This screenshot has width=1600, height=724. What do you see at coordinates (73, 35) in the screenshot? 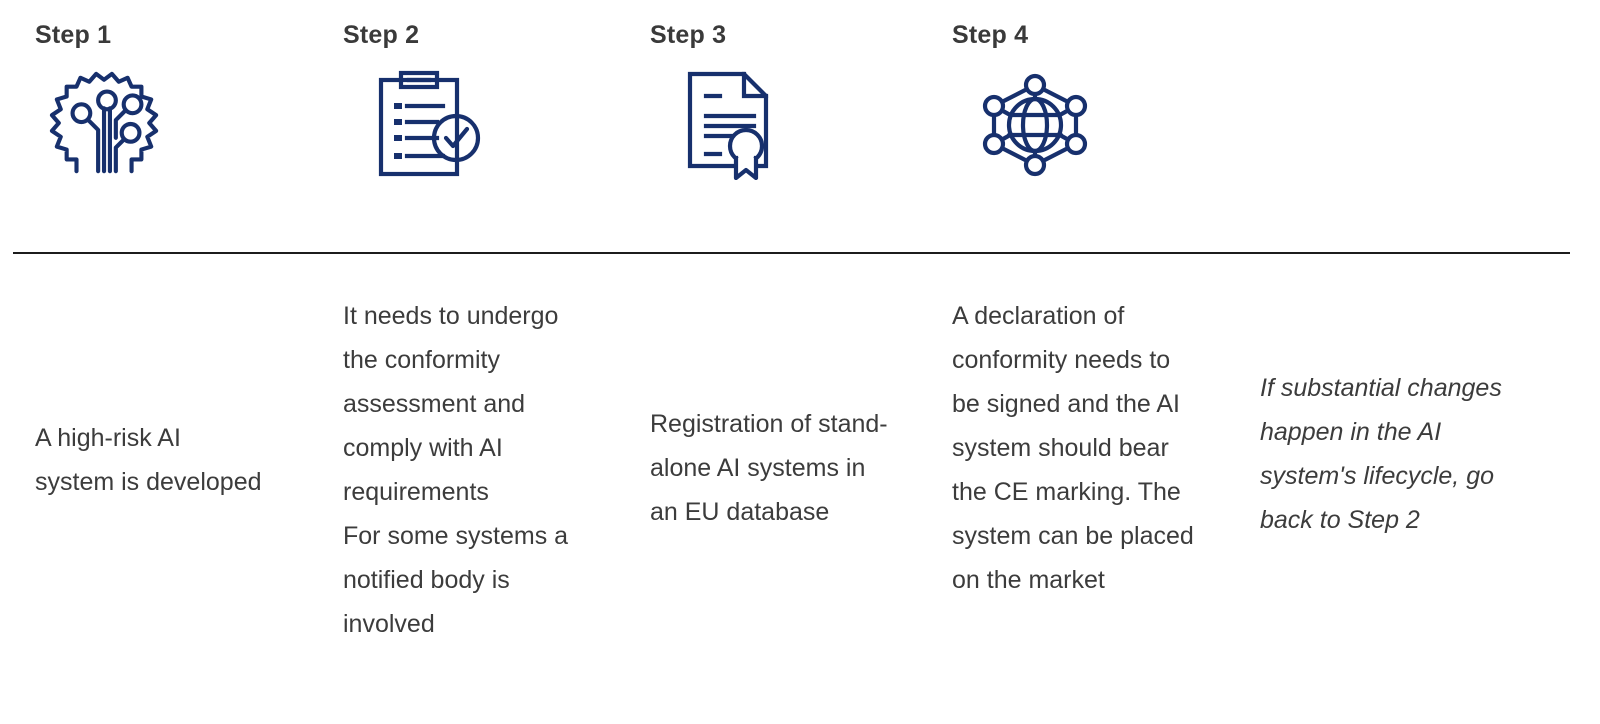
I see `step-1-title: Step 1` at bounding box center [73, 35].